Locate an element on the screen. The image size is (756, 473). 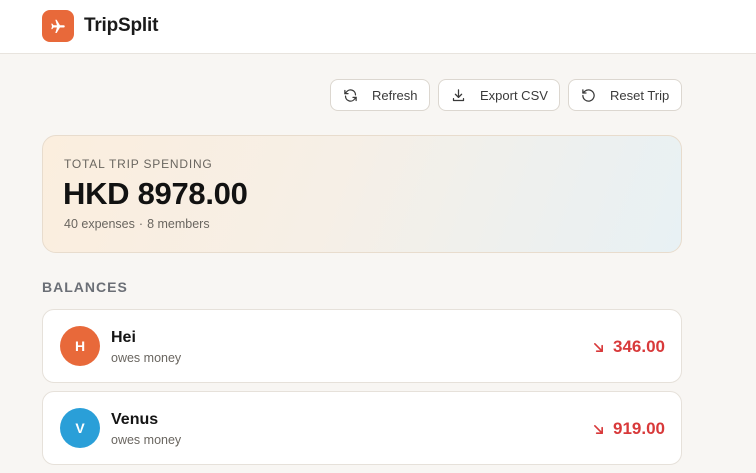
member-name: Hei is located at coordinates (123, 337).